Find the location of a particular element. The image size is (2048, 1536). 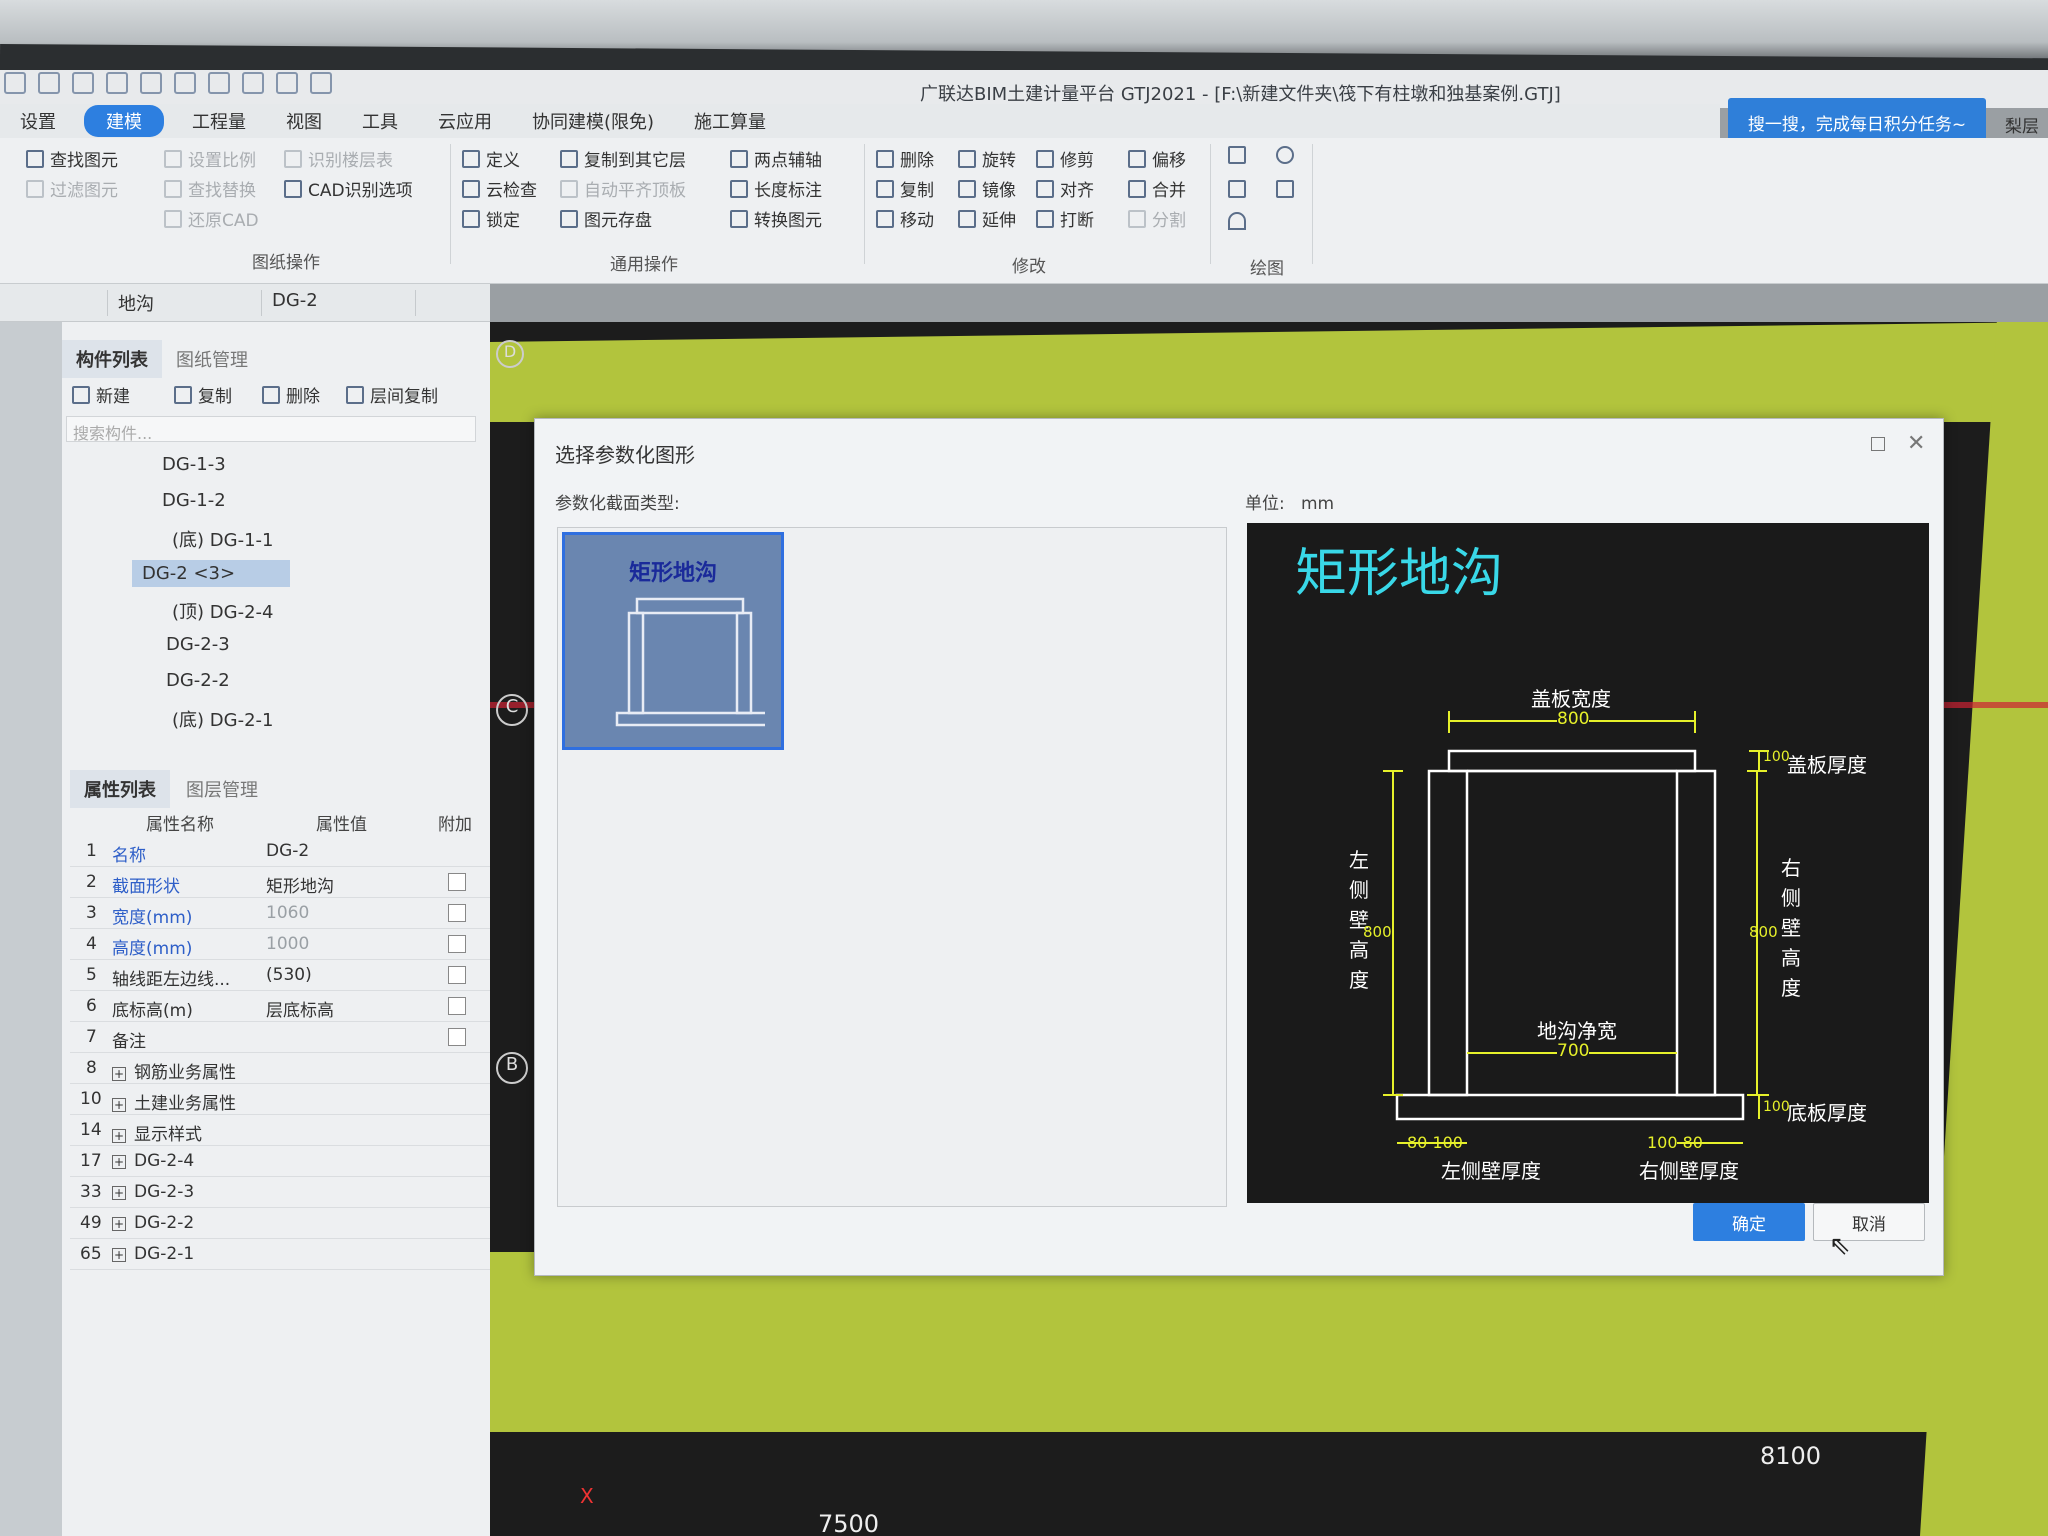

mirror-button: 镜像 is located at coordinates (987, 188).